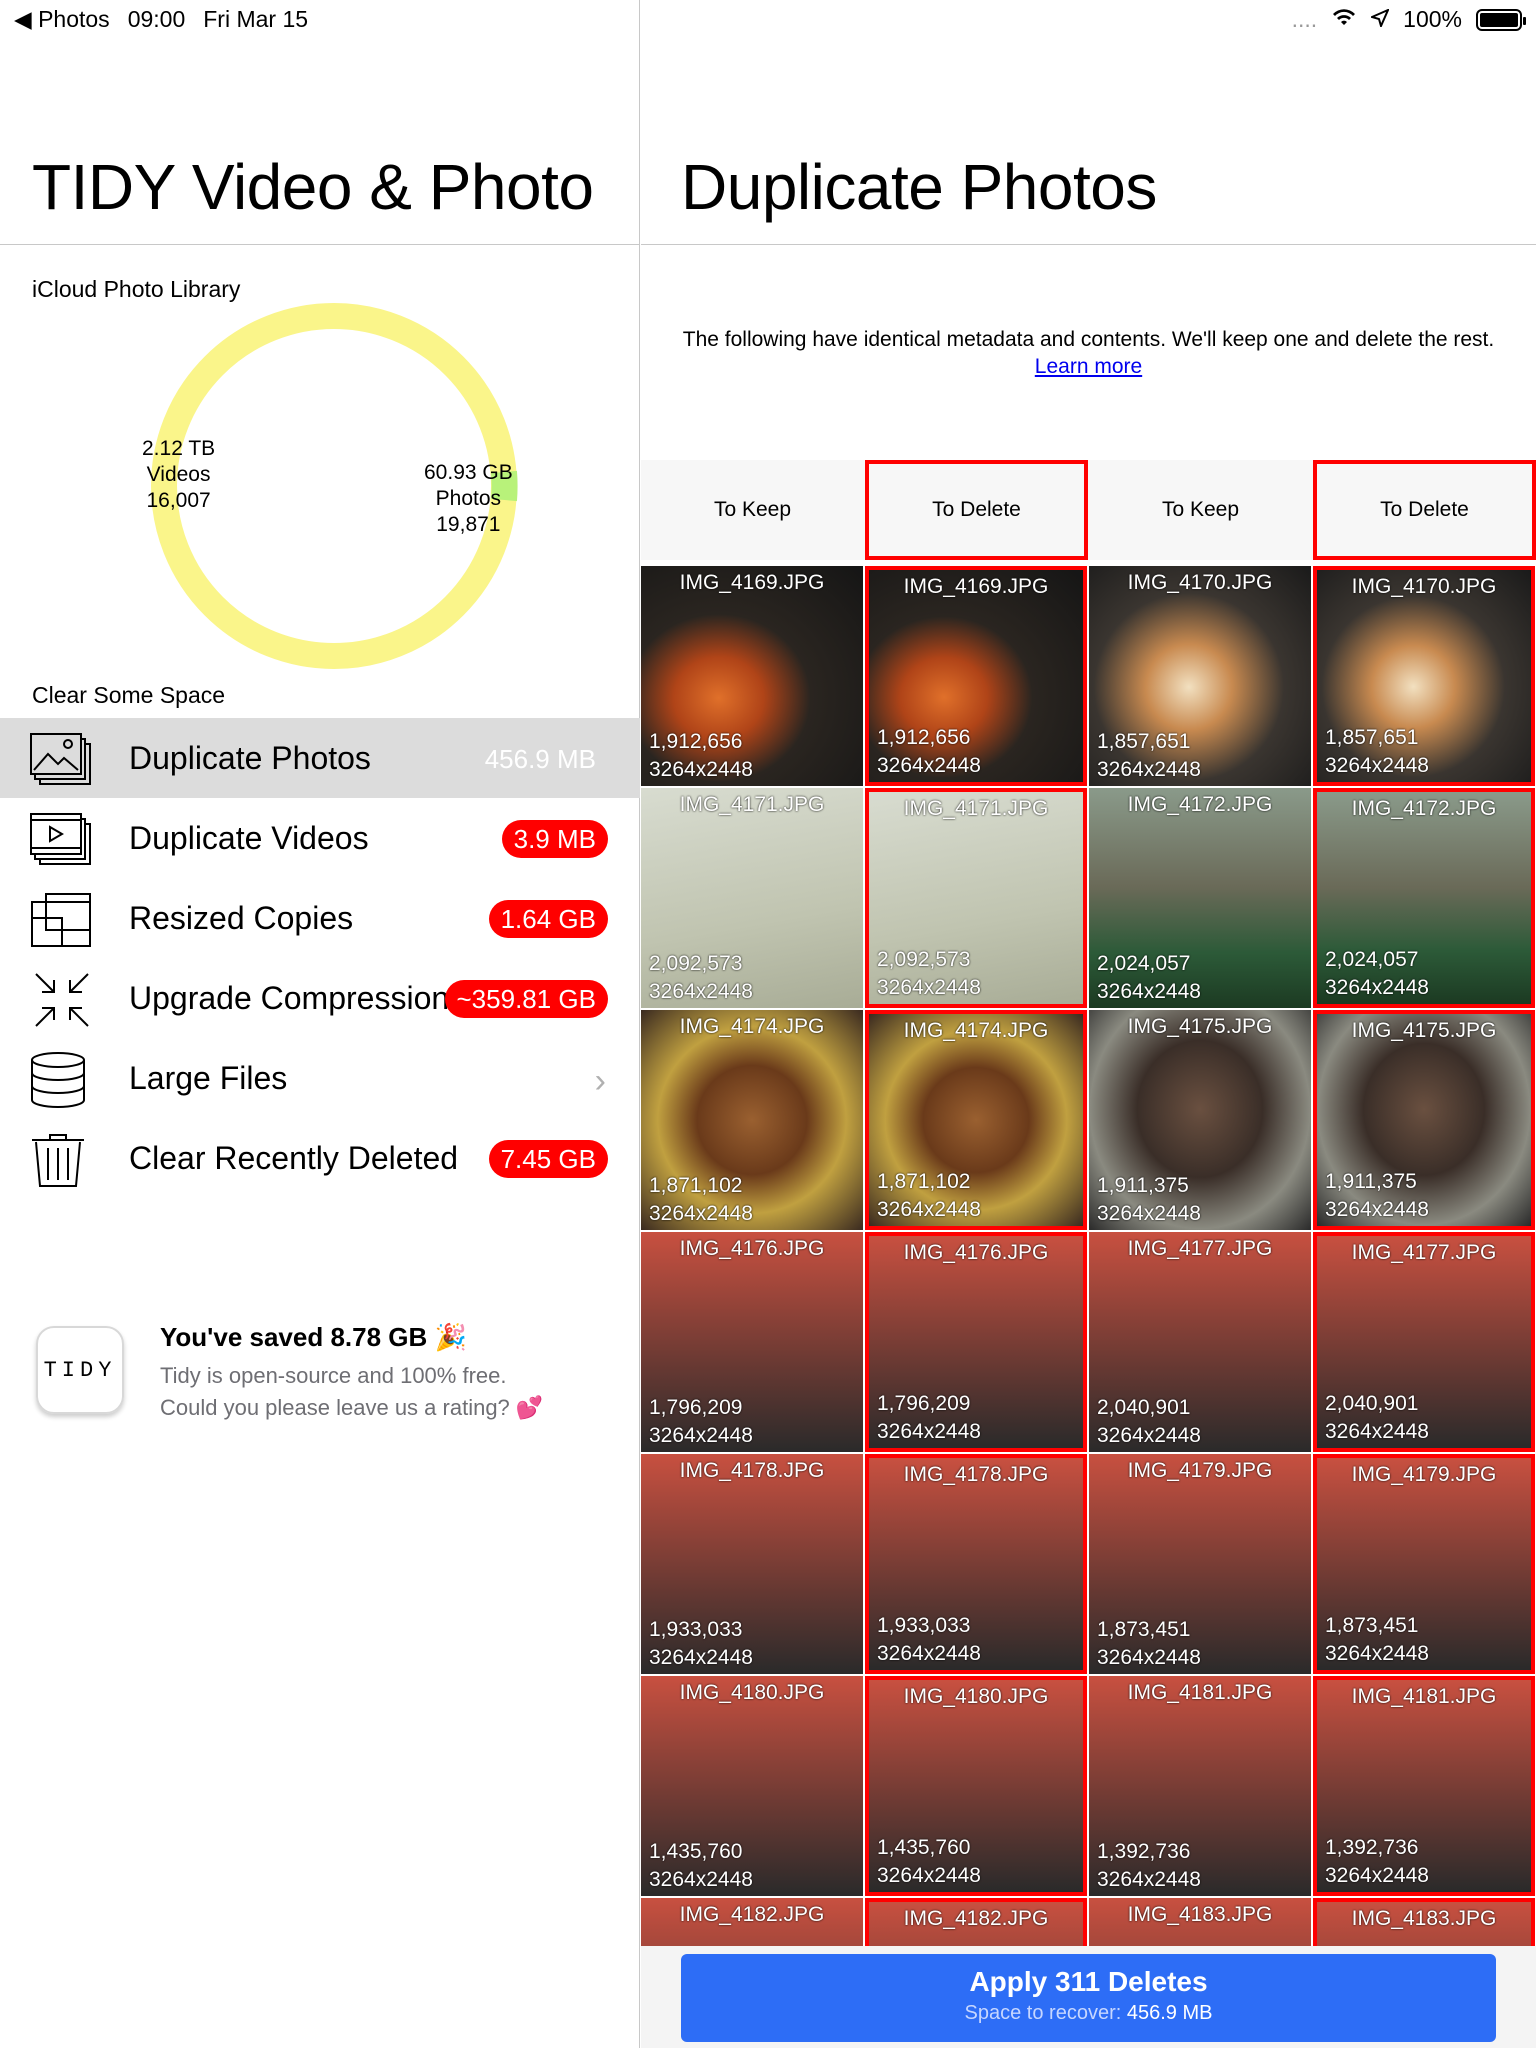  I want to click on photo-filename: IMG_4174.JPG, so click(752, 1026).